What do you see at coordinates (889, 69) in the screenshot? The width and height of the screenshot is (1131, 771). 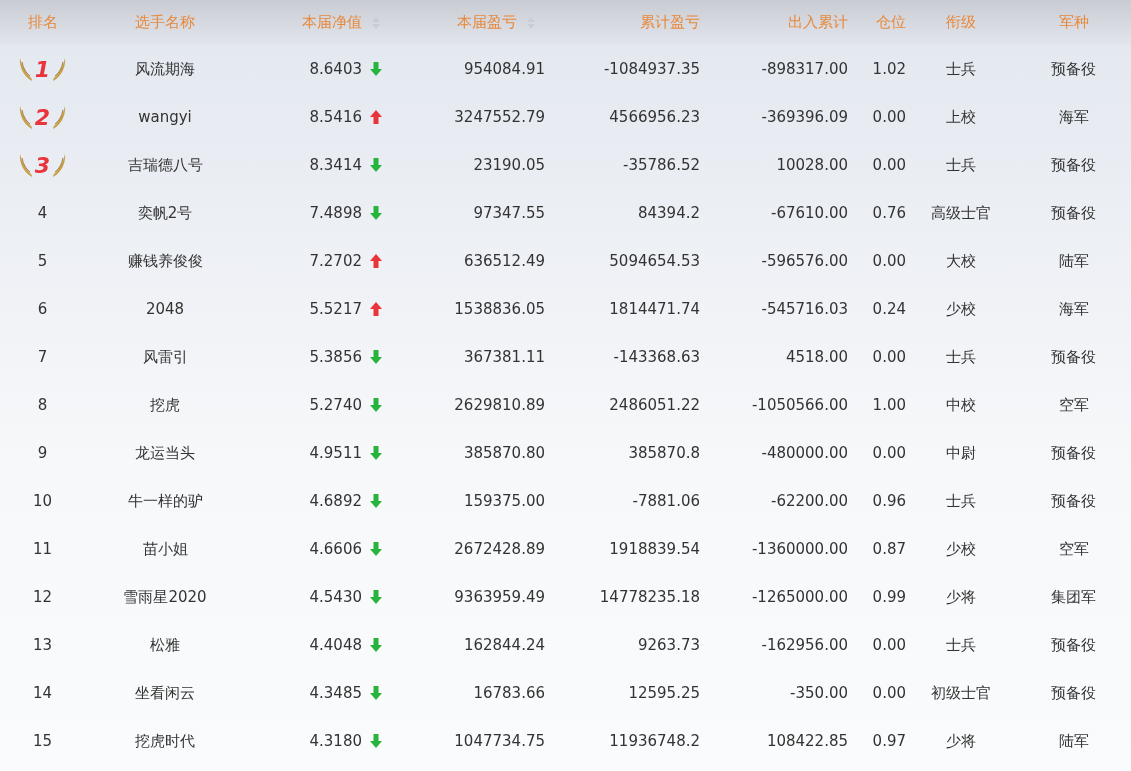 I see `table-cell: 1.02` at bounding box center [889, 69].